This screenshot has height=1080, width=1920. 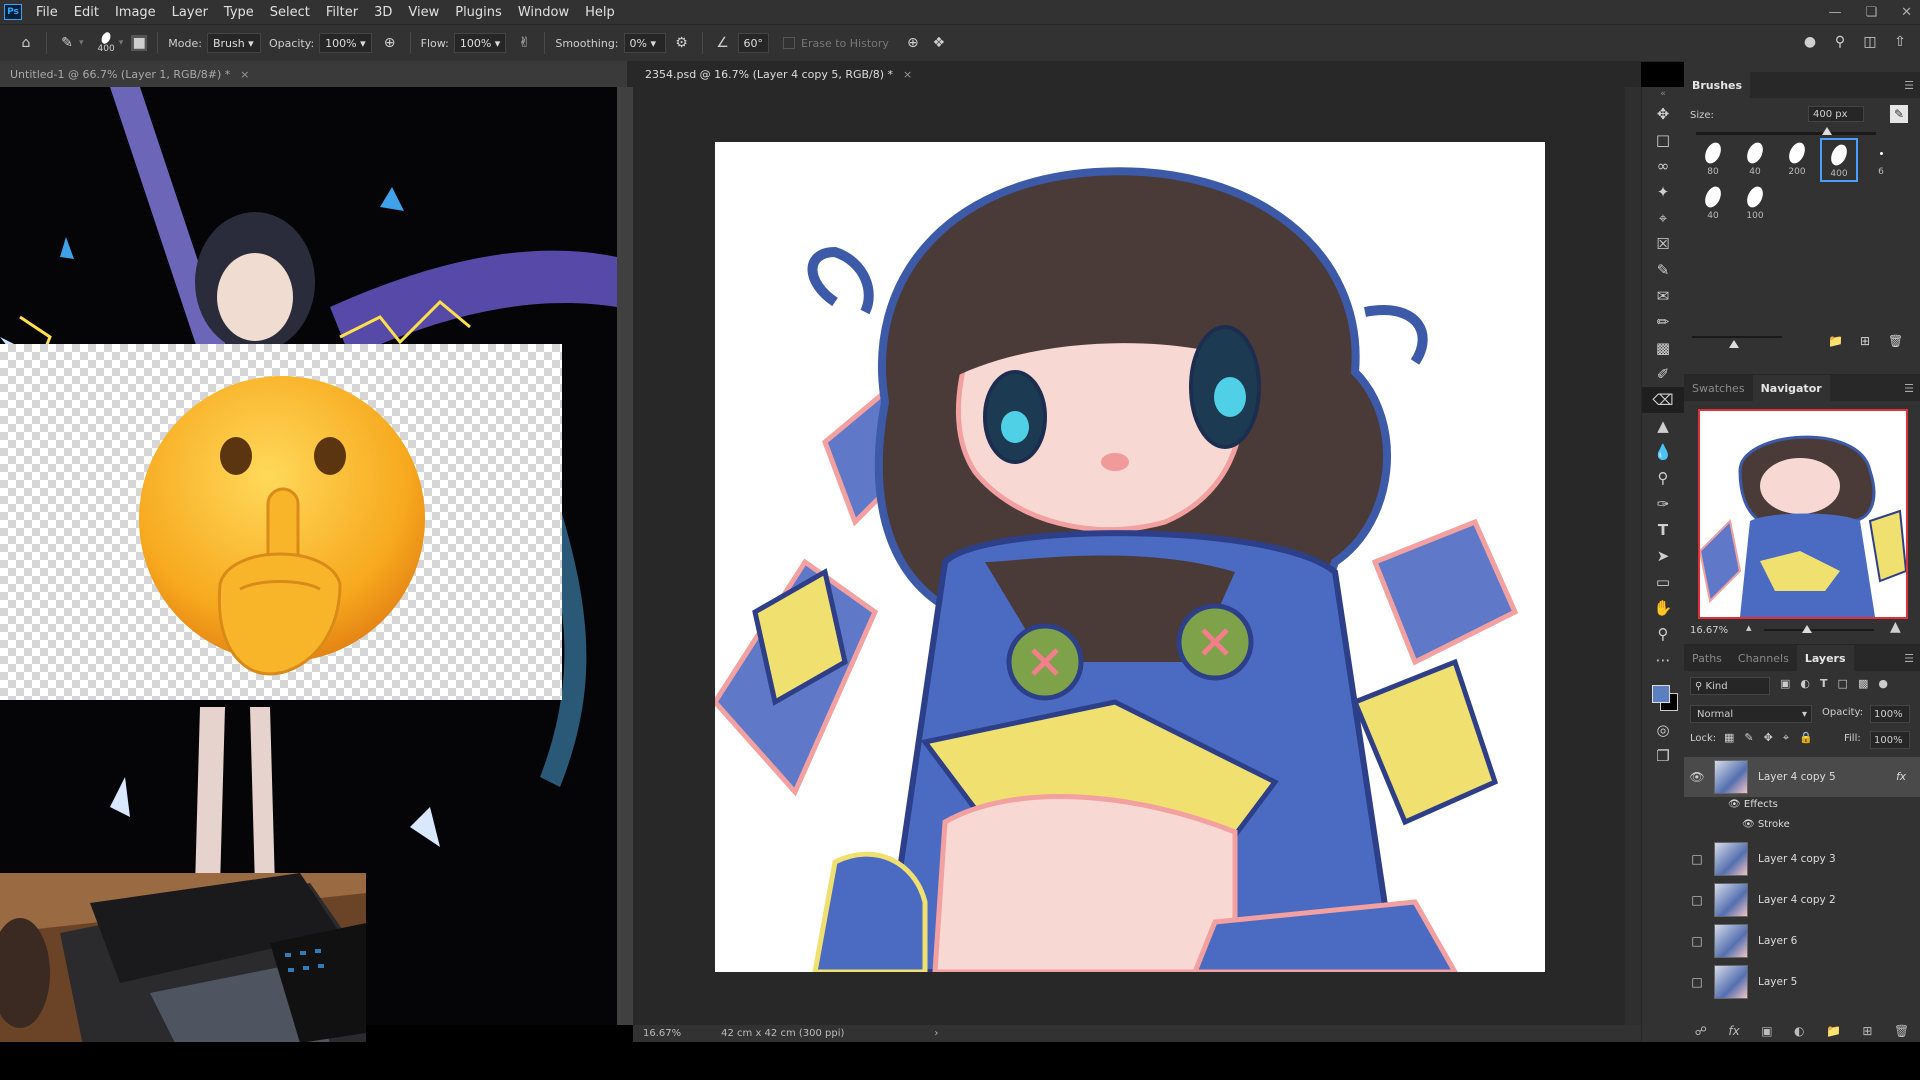 I want to click on paint-bucket-tool-icon: ▲, so click(x=1663, y=426).